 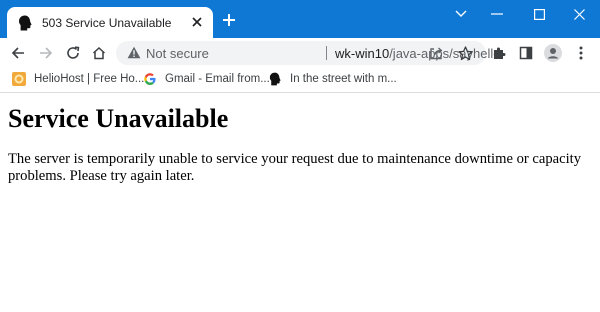 I want to click on back-arrow-icon, so click(x=18, y=53).